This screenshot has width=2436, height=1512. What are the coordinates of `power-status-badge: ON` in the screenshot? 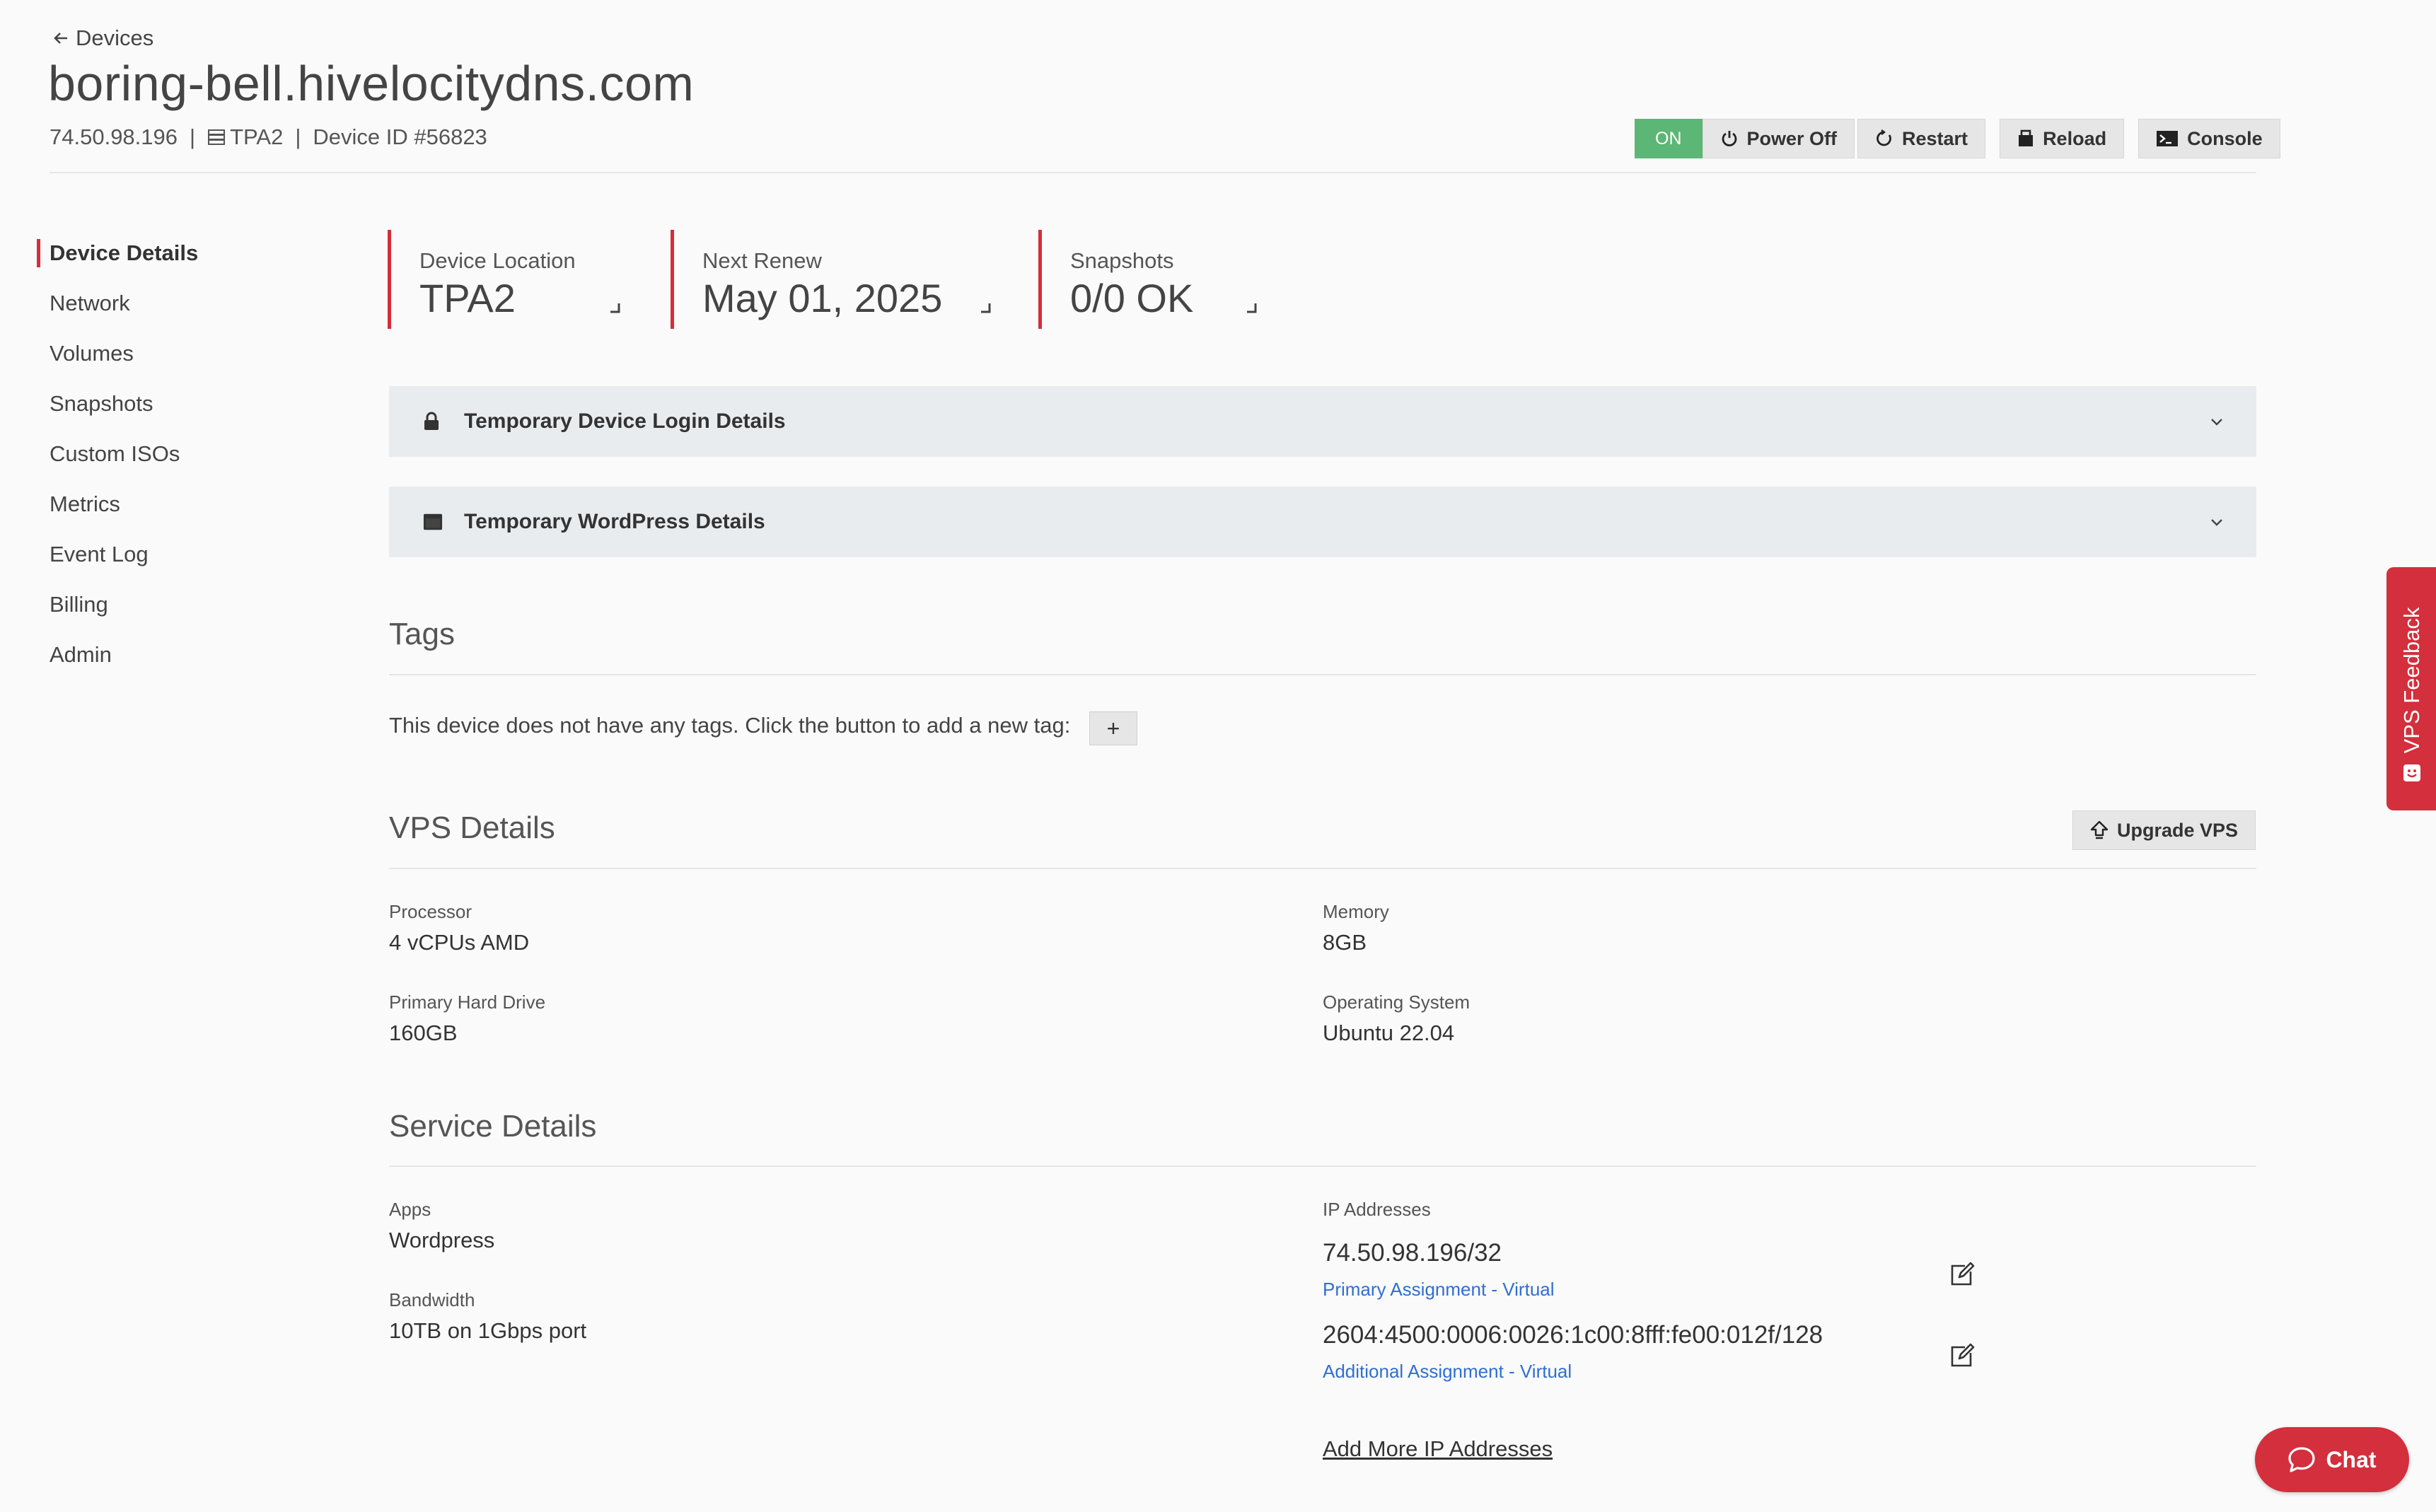 It's located at (1669, 138).